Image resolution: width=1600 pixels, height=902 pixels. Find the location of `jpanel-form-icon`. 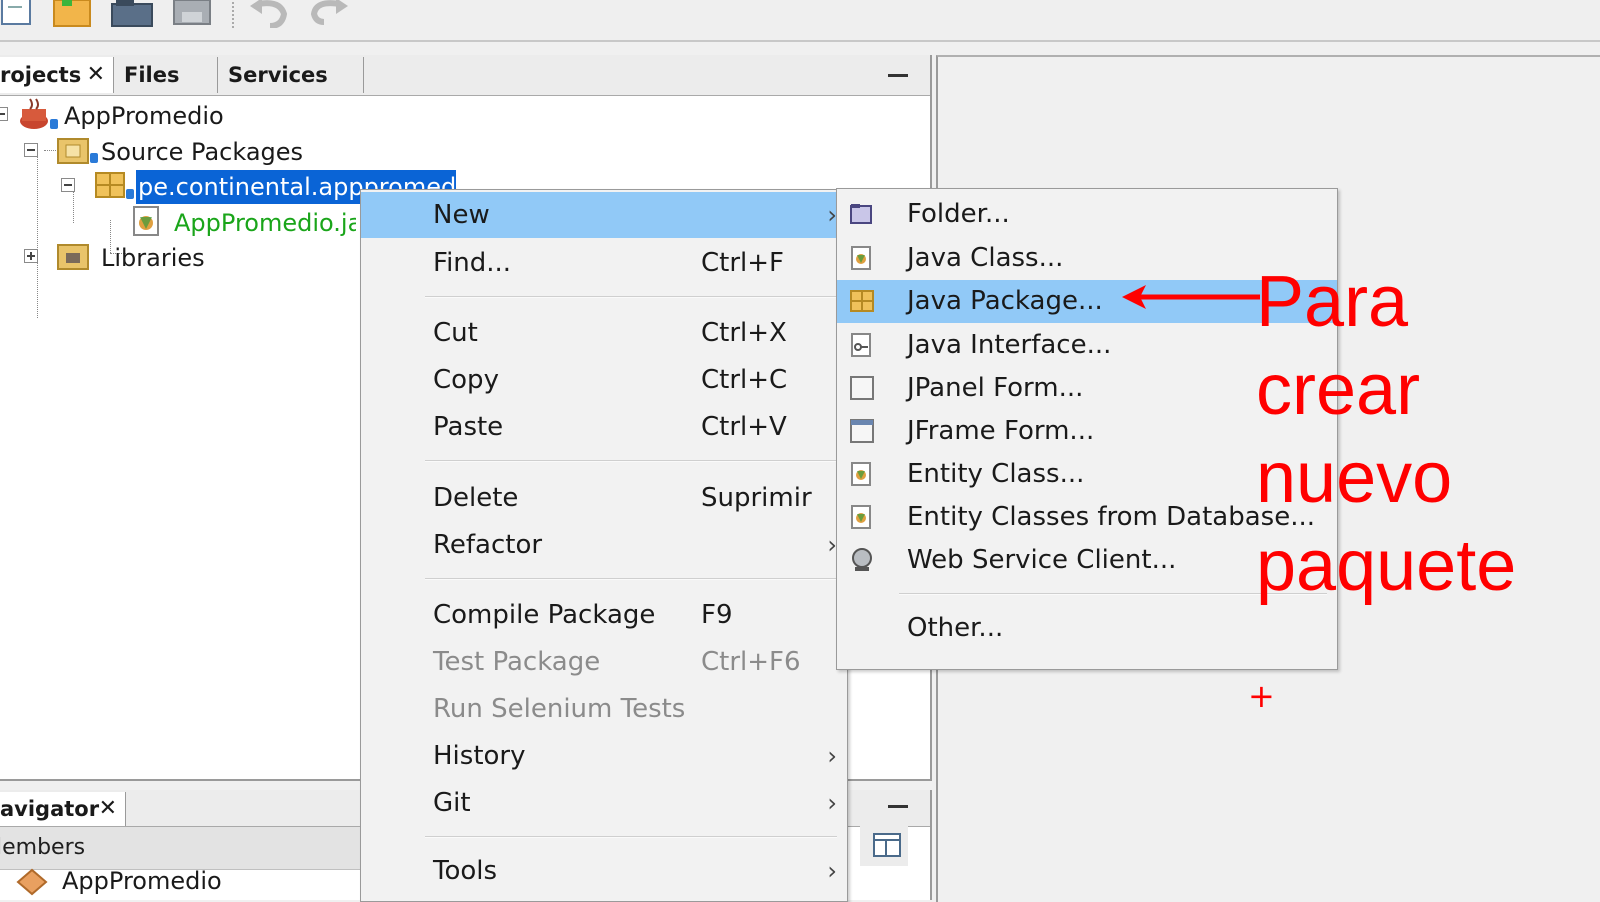

jpanel-form-icon is located at coordinates (862, 388).